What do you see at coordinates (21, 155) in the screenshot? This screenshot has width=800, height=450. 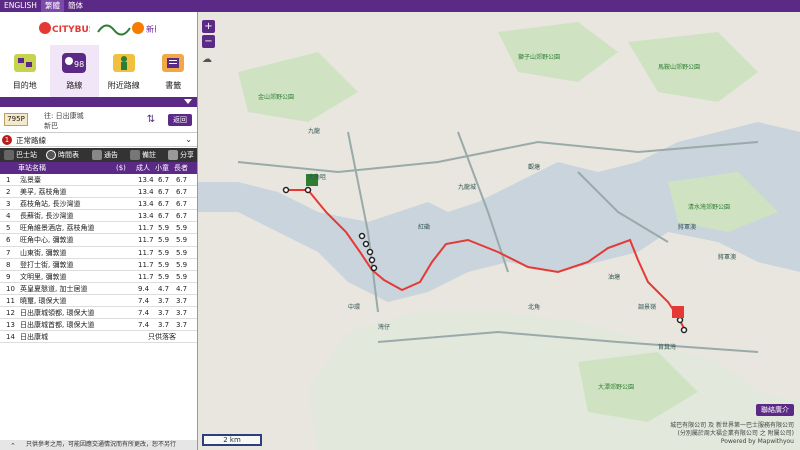 I see `toolbar-bus-stop: 巴士站` at bounding box center [21, 155].